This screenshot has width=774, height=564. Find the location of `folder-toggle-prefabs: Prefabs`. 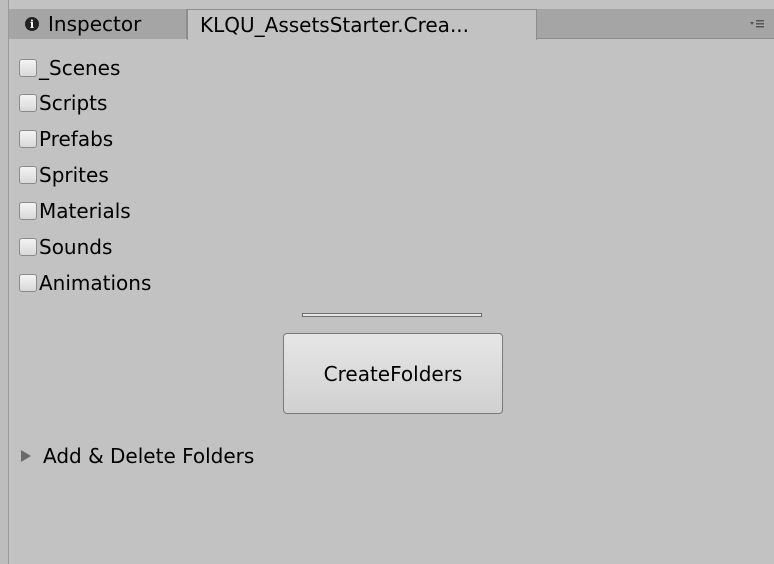

folder-toggle-prefabs: Prefabs is located at coordinates (66, 139).